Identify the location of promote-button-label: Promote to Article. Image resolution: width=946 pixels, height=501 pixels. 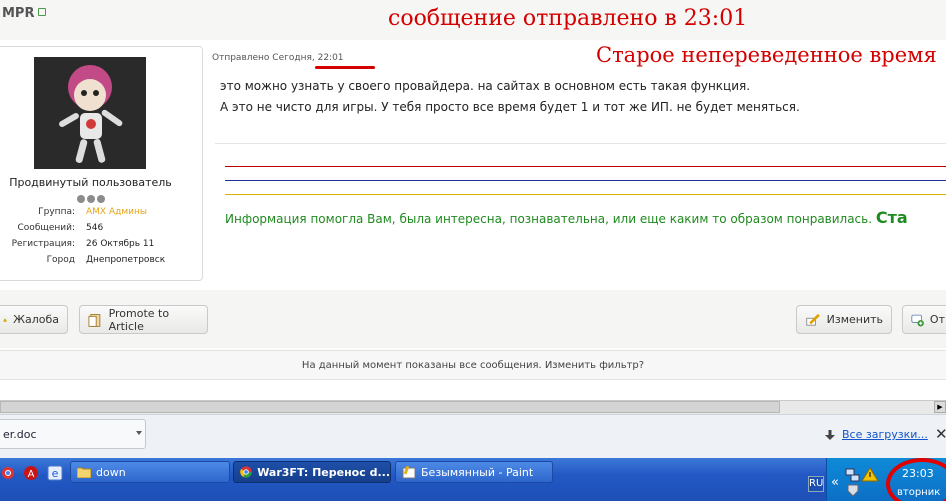
(139, 319).